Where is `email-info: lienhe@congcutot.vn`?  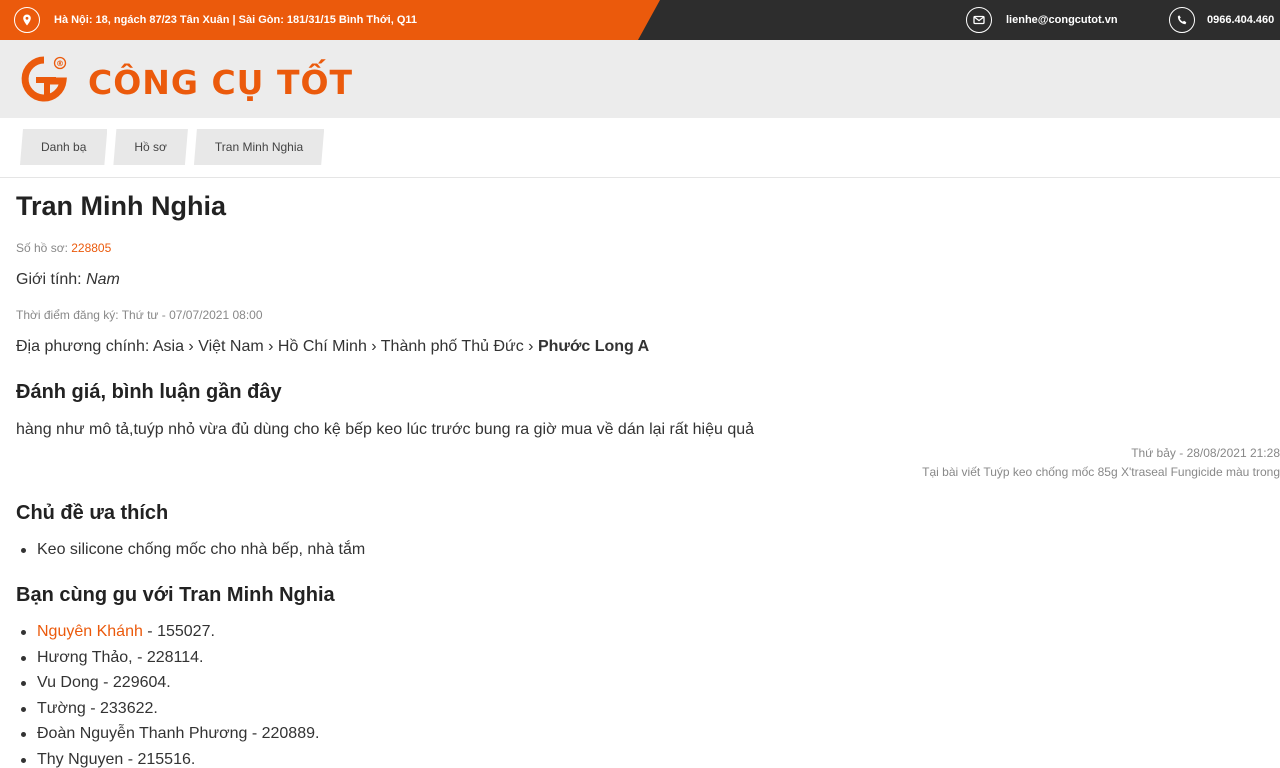
email-info: lienhe@congcutot.vn is located at coordinates (1042, 20).